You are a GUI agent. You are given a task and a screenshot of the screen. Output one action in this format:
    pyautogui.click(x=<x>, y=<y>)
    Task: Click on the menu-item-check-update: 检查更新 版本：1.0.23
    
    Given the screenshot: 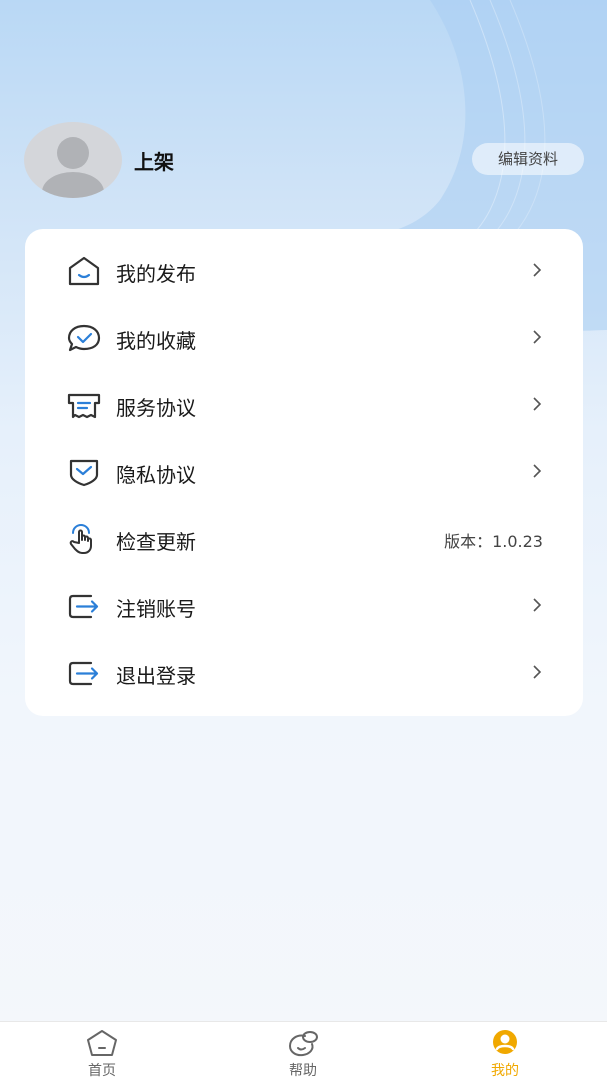 What is the action you would take?
    pyautogui.click(x=304, y=539)
    